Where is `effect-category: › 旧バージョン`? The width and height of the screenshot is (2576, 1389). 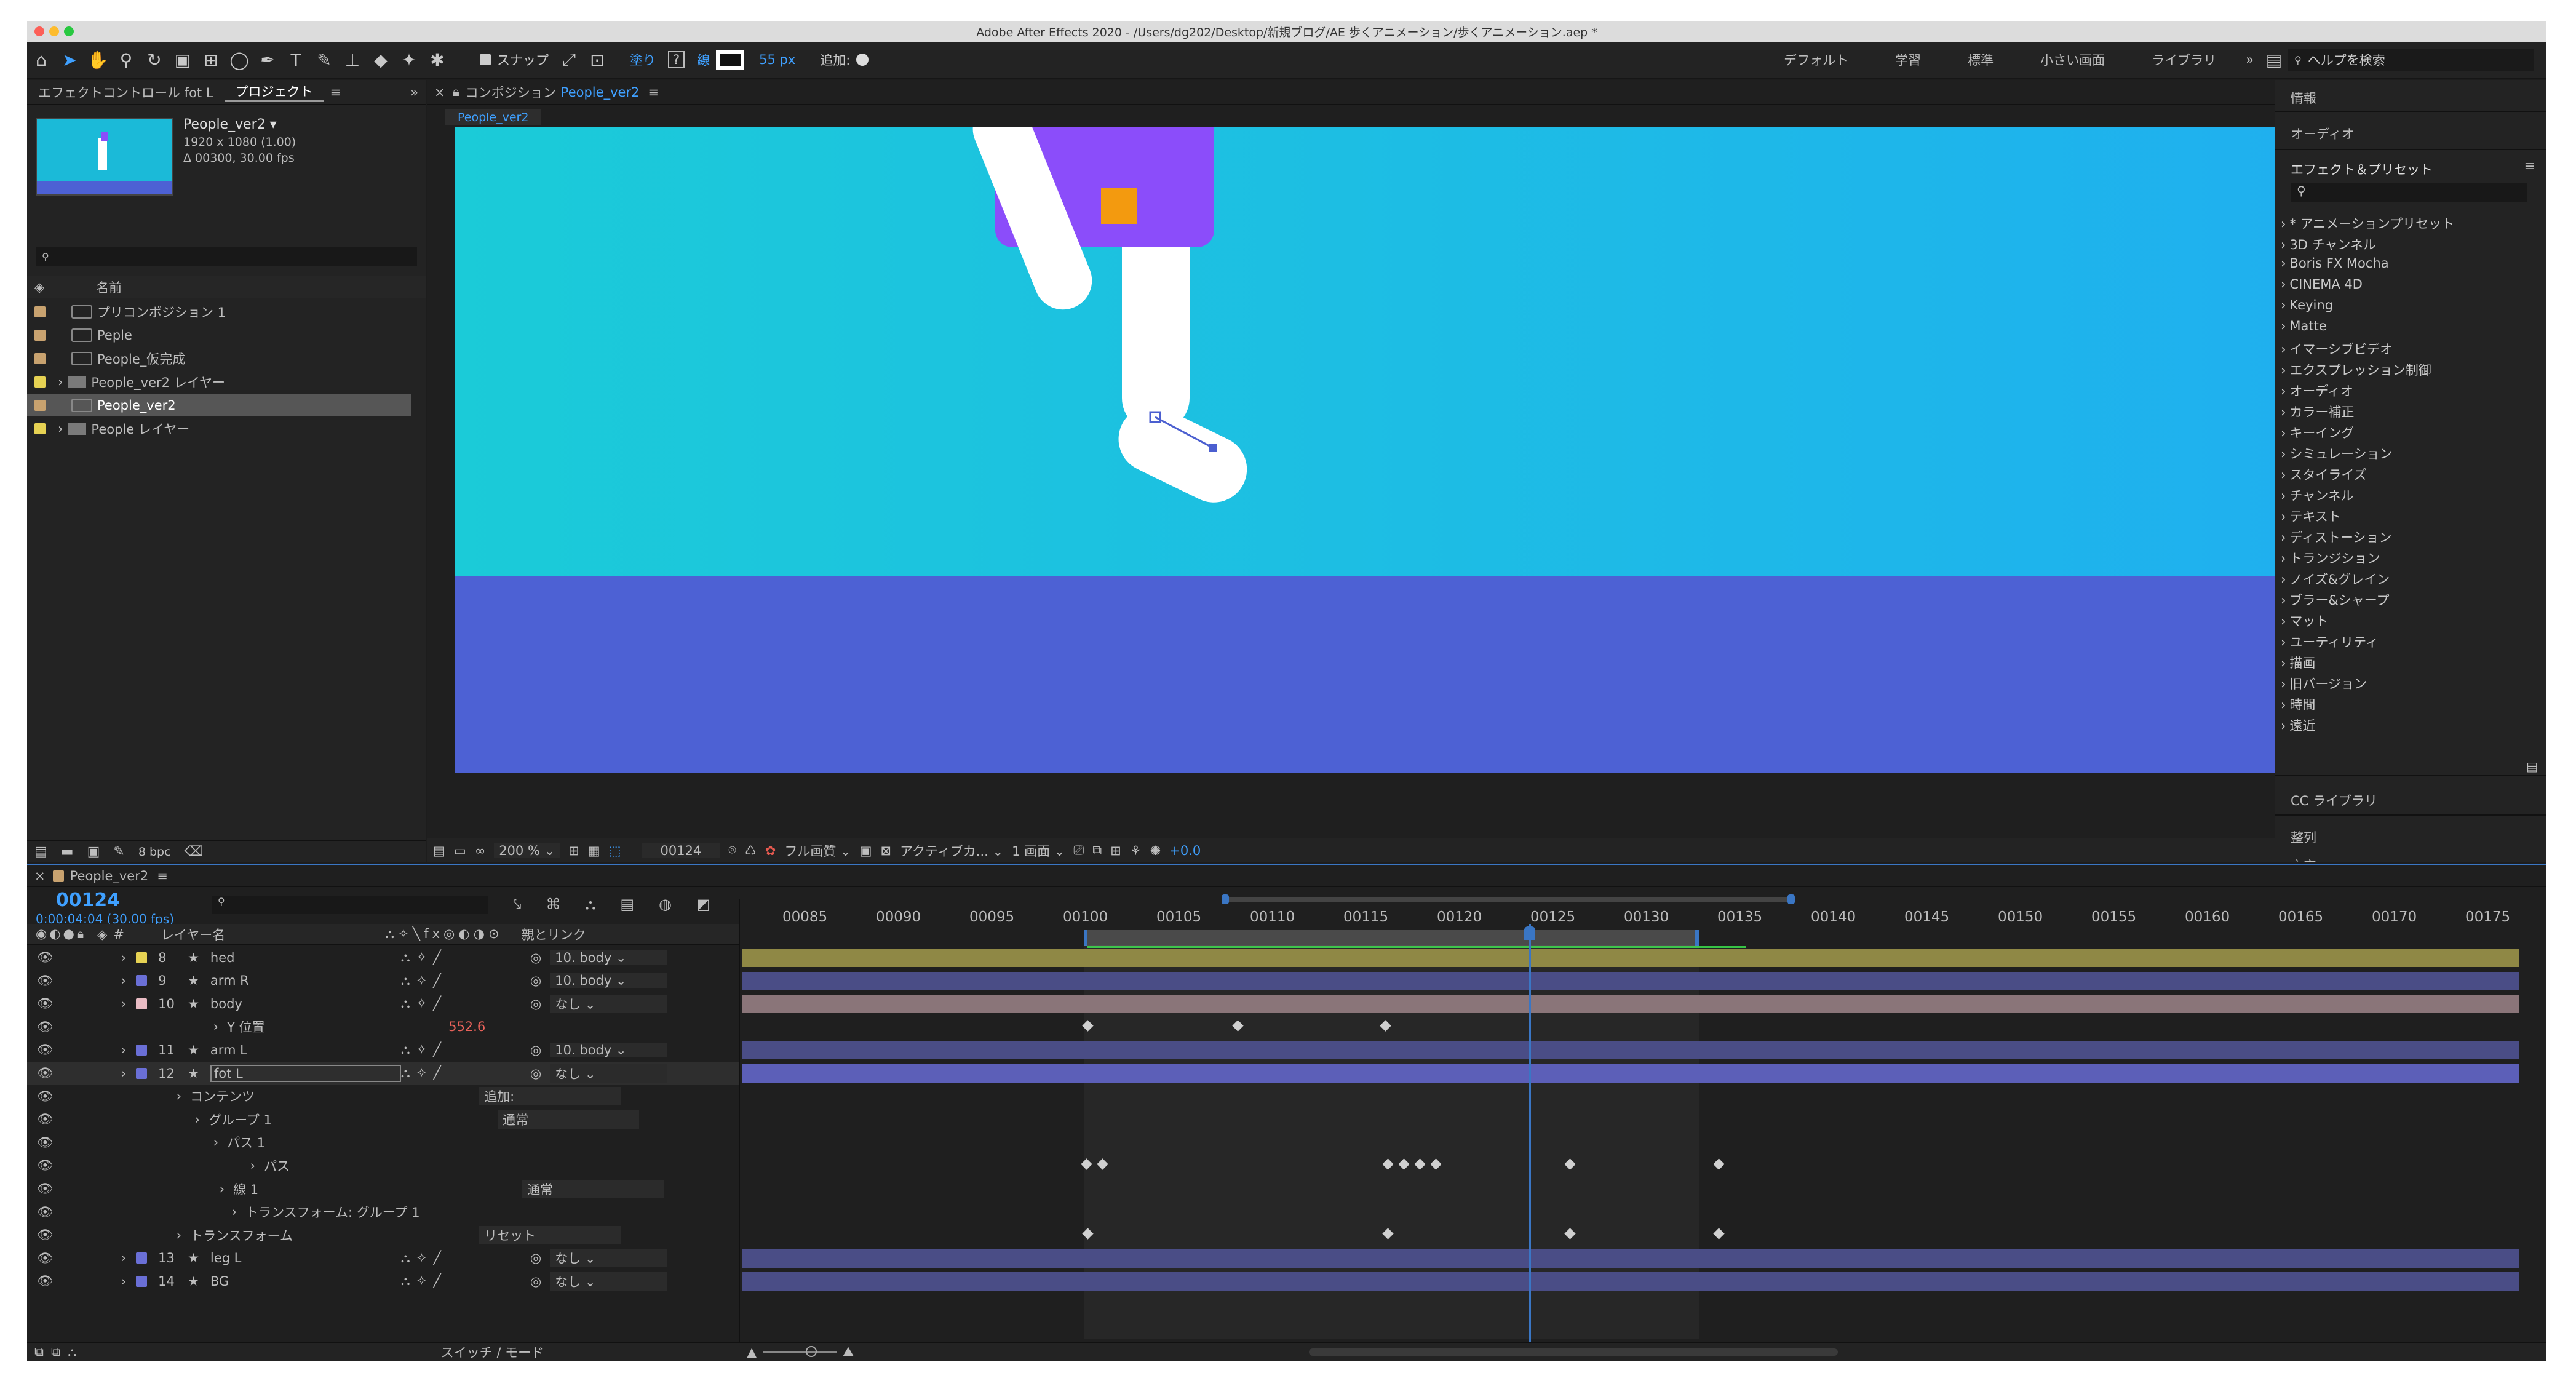
effect-category: › 旧バージョン is located at coordinates (2321, 683).